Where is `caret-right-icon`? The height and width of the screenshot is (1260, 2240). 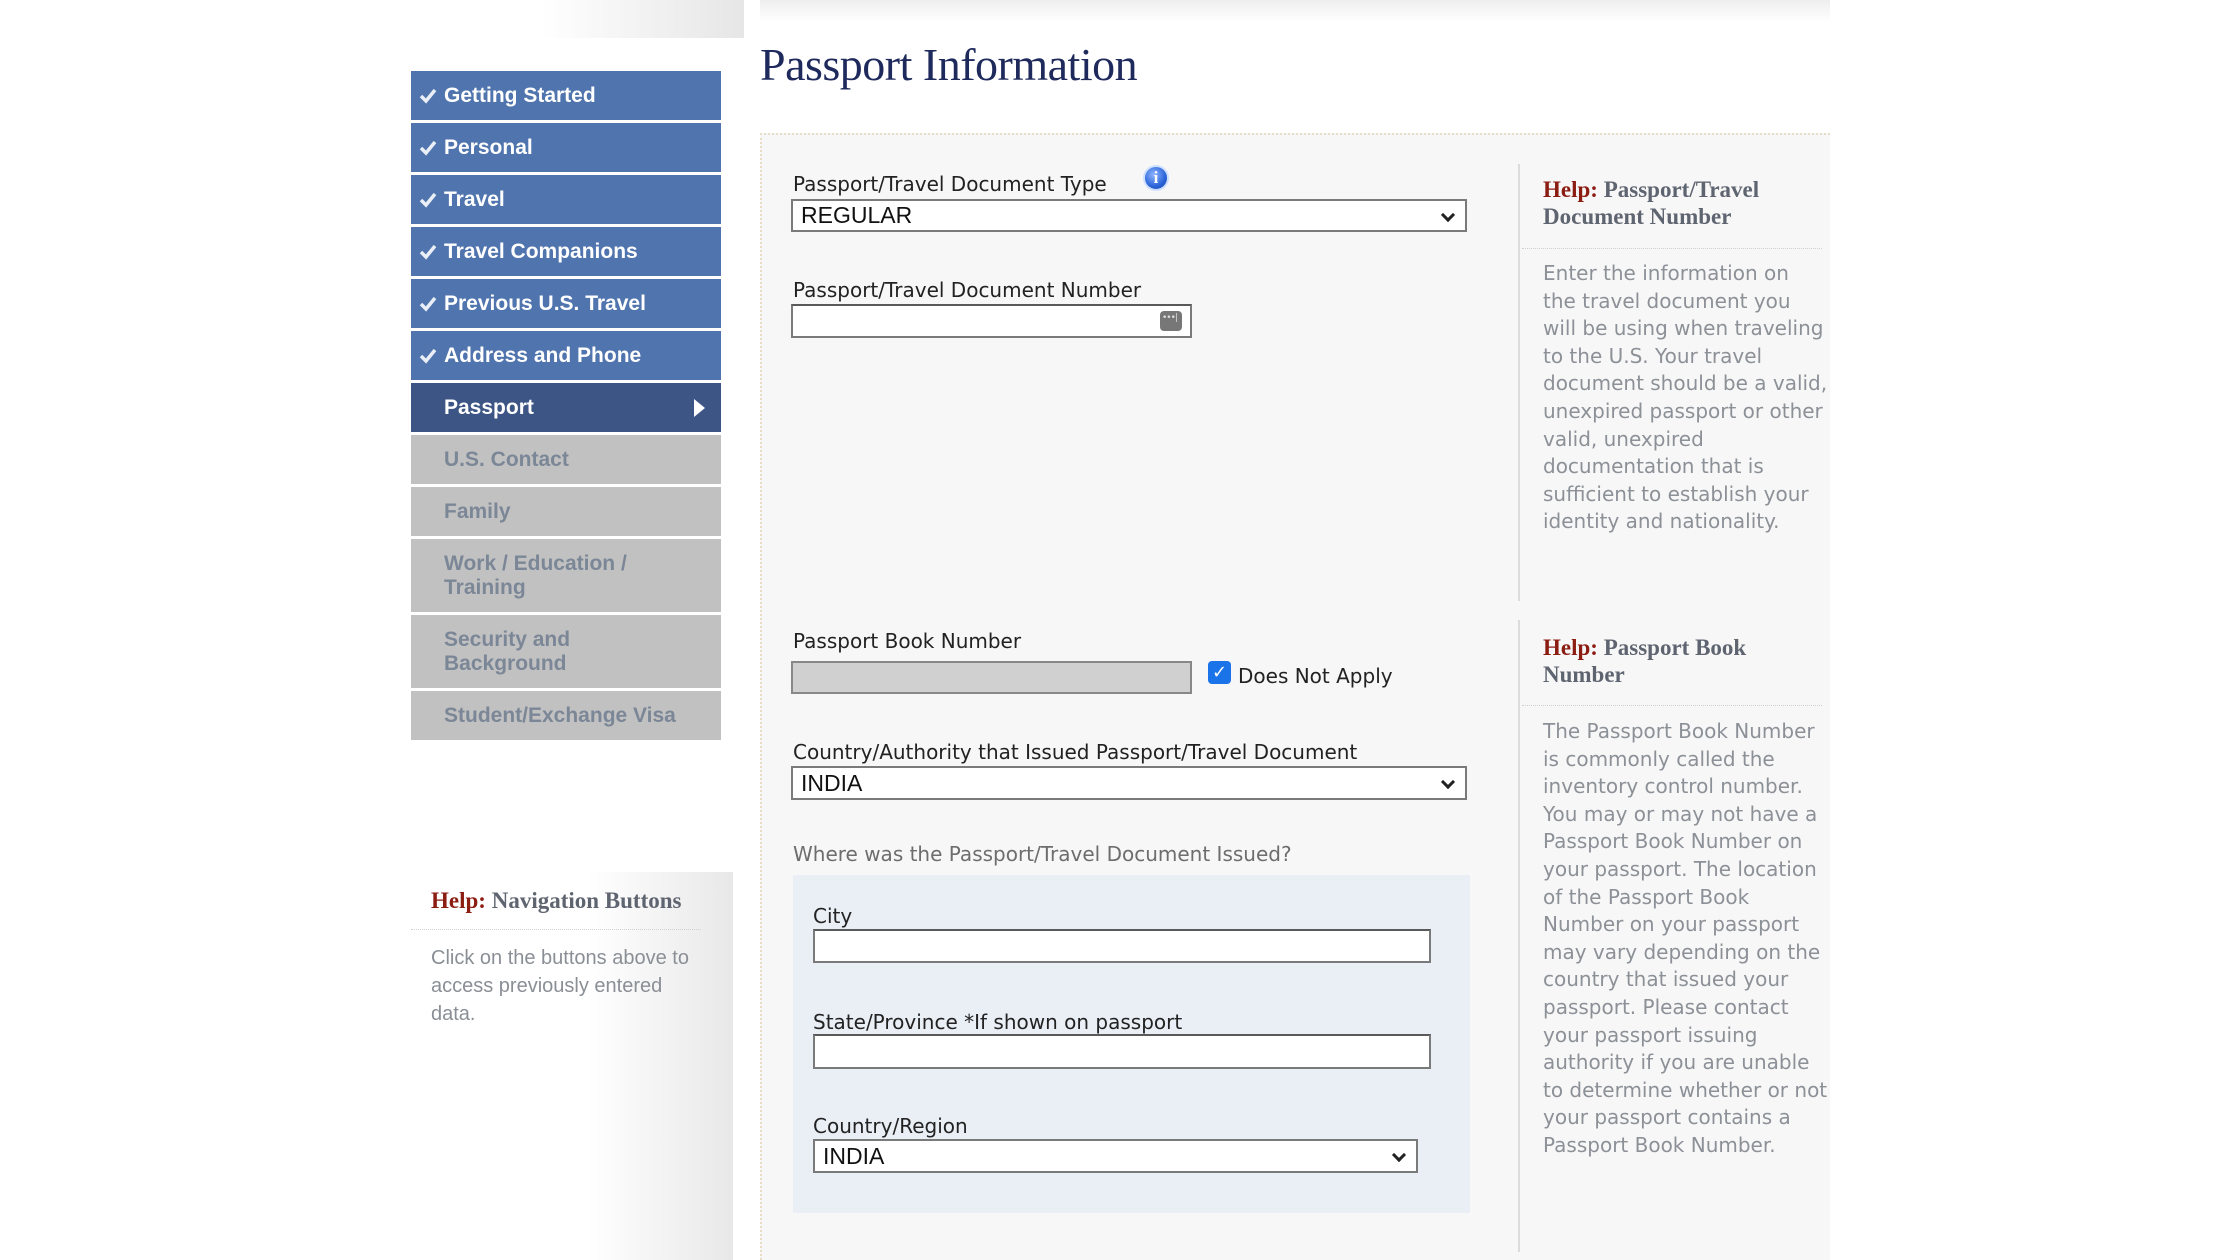 caret-right-icon is located at coordinates (699, 407).